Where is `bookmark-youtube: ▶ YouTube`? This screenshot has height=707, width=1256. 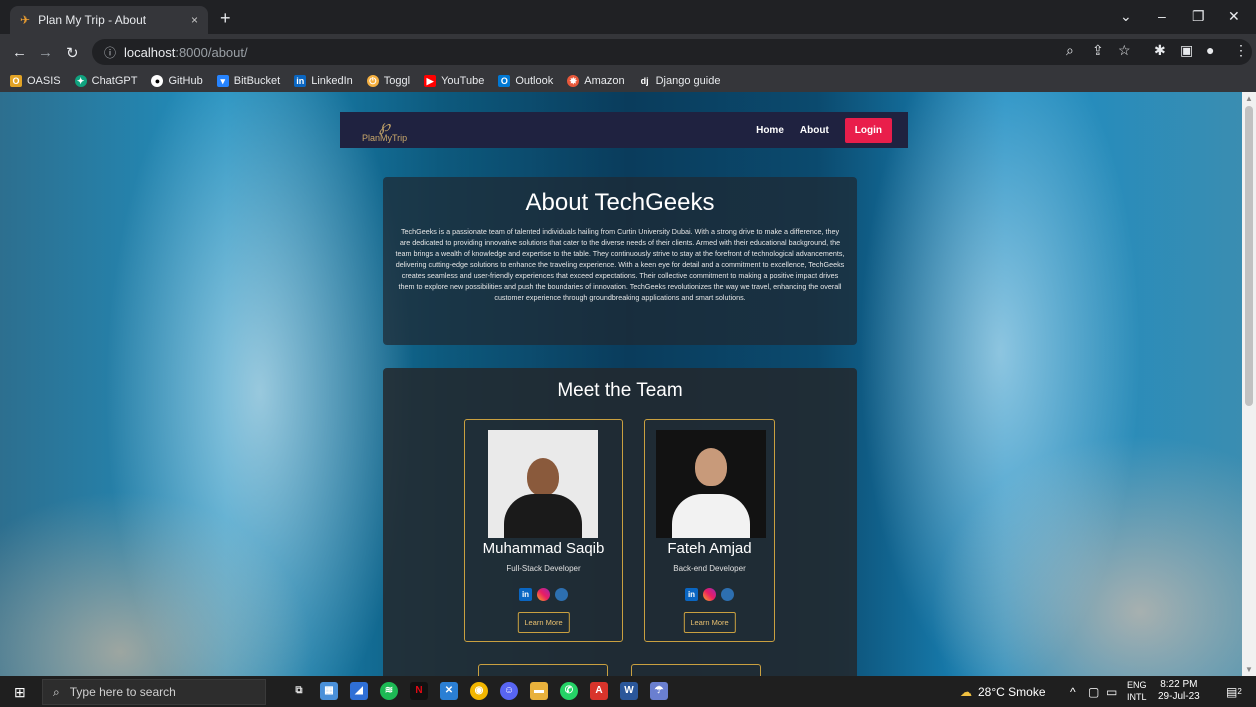 bookmark-youtube: ▶ YouTube is located at coordinates (454, 81).